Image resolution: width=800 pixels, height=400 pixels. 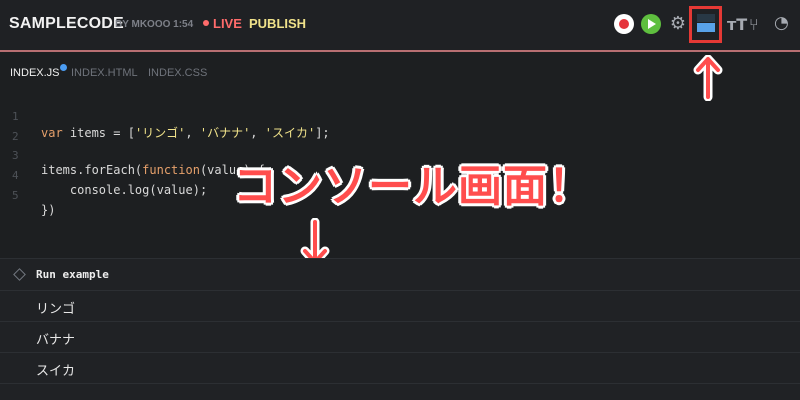 I want to click on highlight-box, so click(x=705, y=24).